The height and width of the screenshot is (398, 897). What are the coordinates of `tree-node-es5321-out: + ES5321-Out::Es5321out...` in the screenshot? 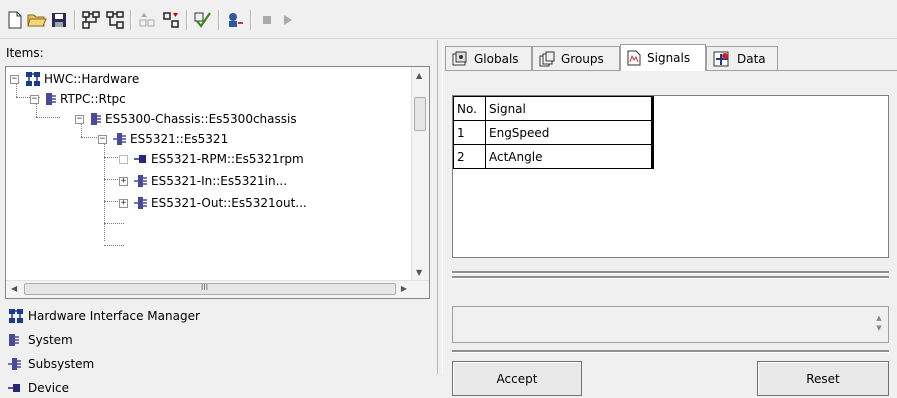 It's located at (213, 203).